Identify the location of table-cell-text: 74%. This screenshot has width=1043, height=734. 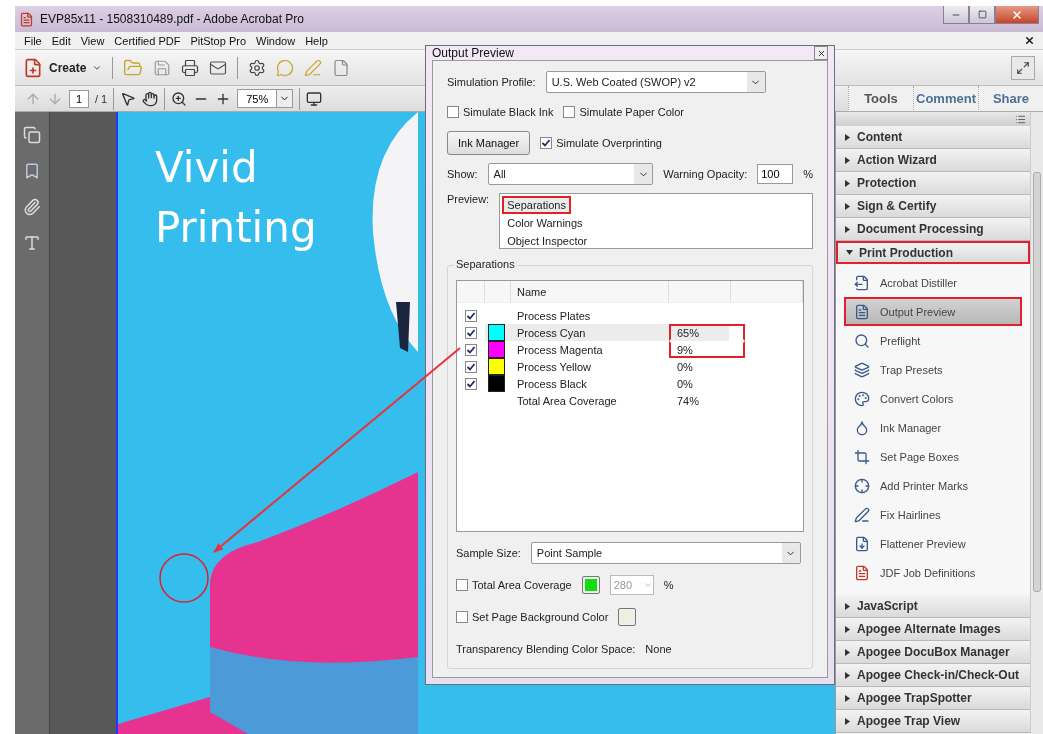
(688, 401).